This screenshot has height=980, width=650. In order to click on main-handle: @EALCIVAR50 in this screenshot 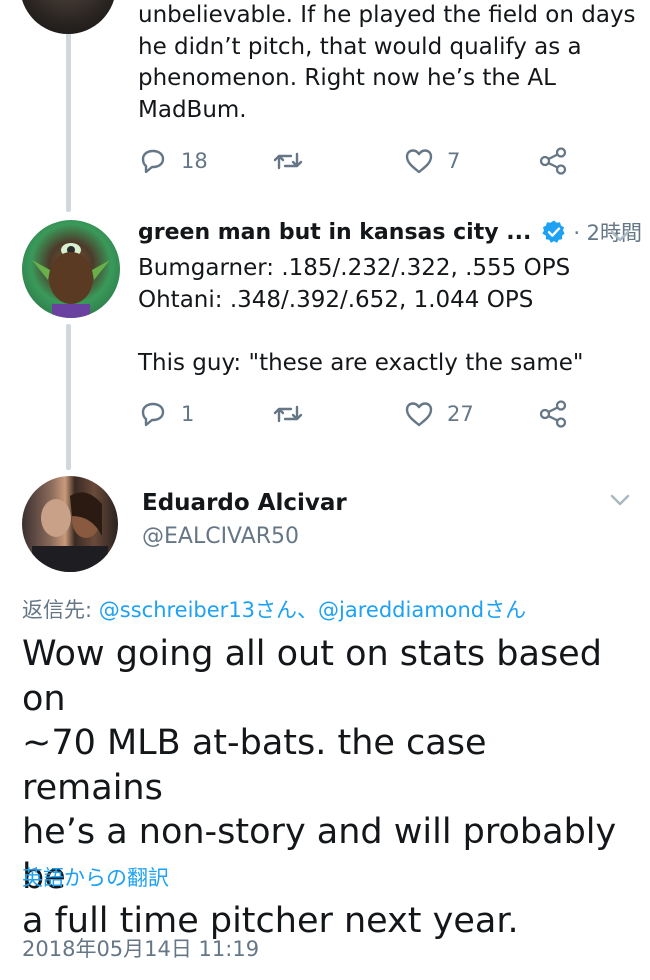, I will do `click(220, 536)`.